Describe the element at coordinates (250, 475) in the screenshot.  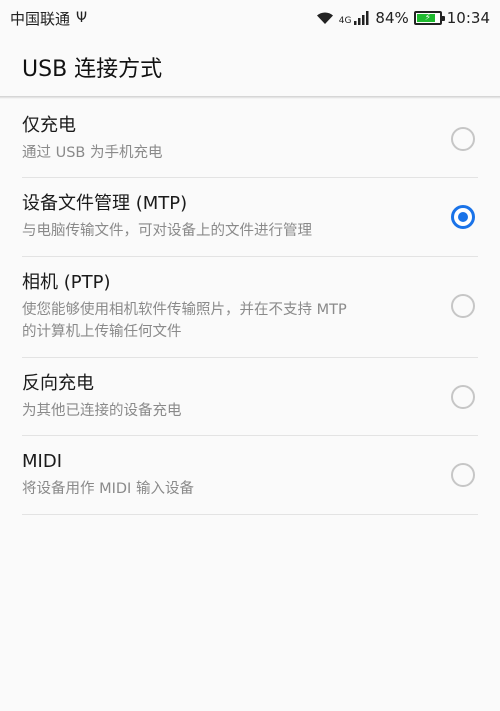
I see `option-midi: MIDI 将设备用作 MIDI 输入设备` at that location.